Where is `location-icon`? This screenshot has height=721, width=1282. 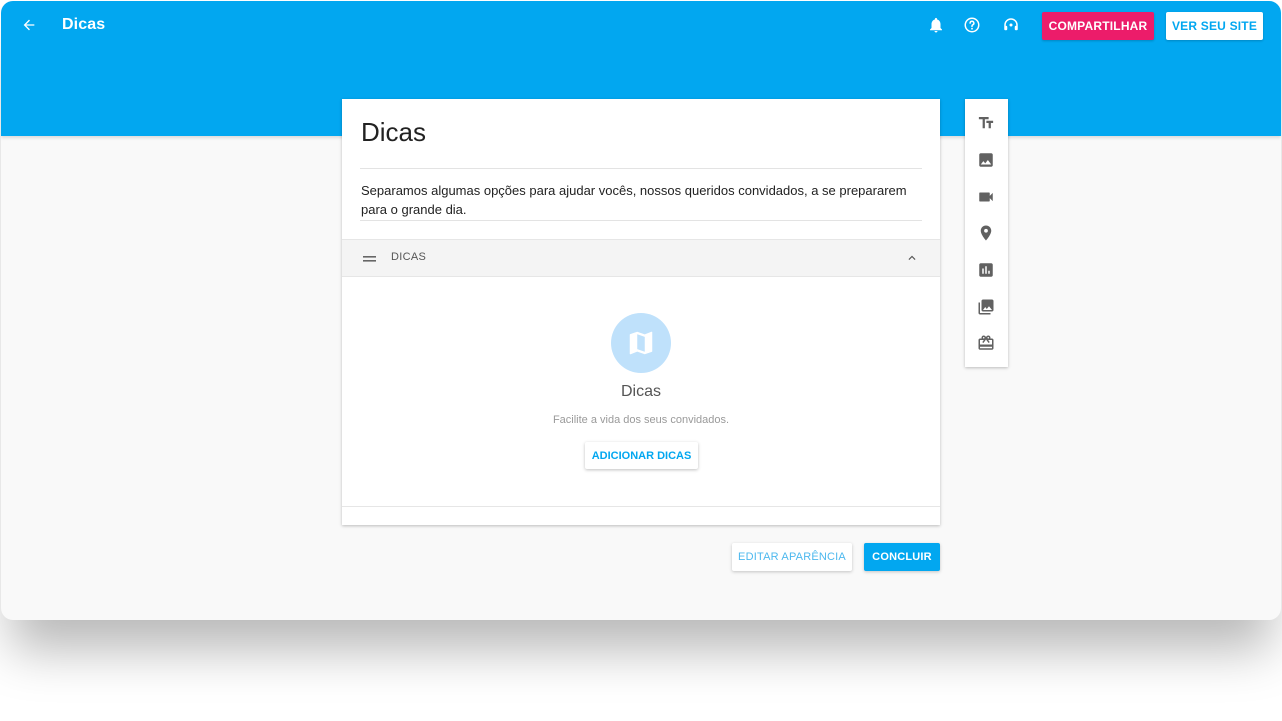
location-icon is located at coordinates (986, 233).